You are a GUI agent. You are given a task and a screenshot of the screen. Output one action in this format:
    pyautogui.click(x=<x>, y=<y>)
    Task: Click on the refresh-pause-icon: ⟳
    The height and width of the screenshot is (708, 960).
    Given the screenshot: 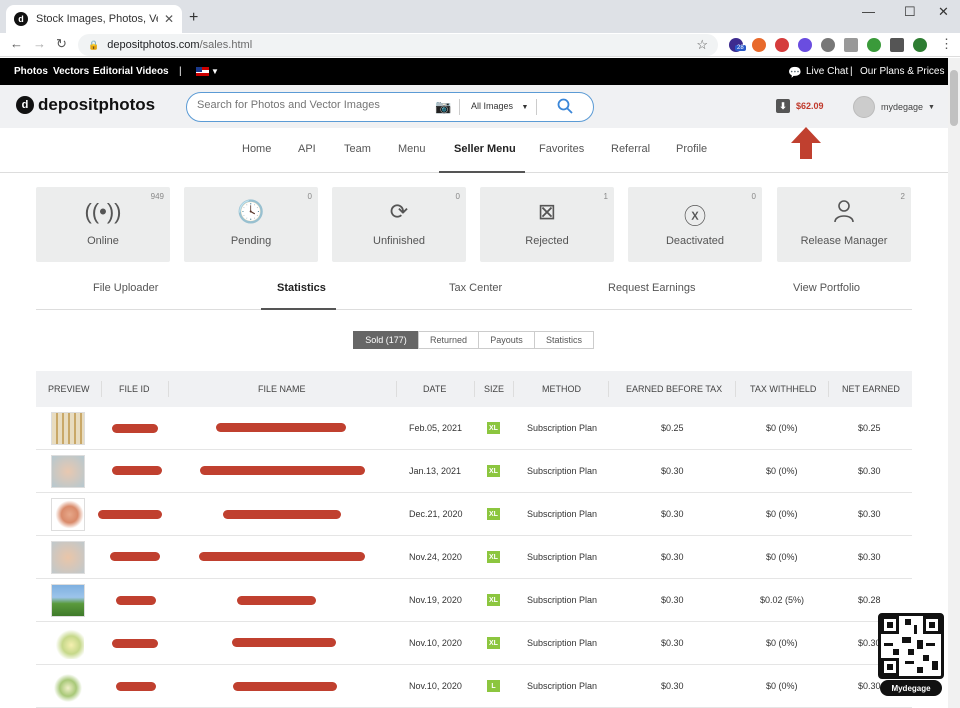 What is the action you would take?
    pyautogui.click(x=399, y=211)
    